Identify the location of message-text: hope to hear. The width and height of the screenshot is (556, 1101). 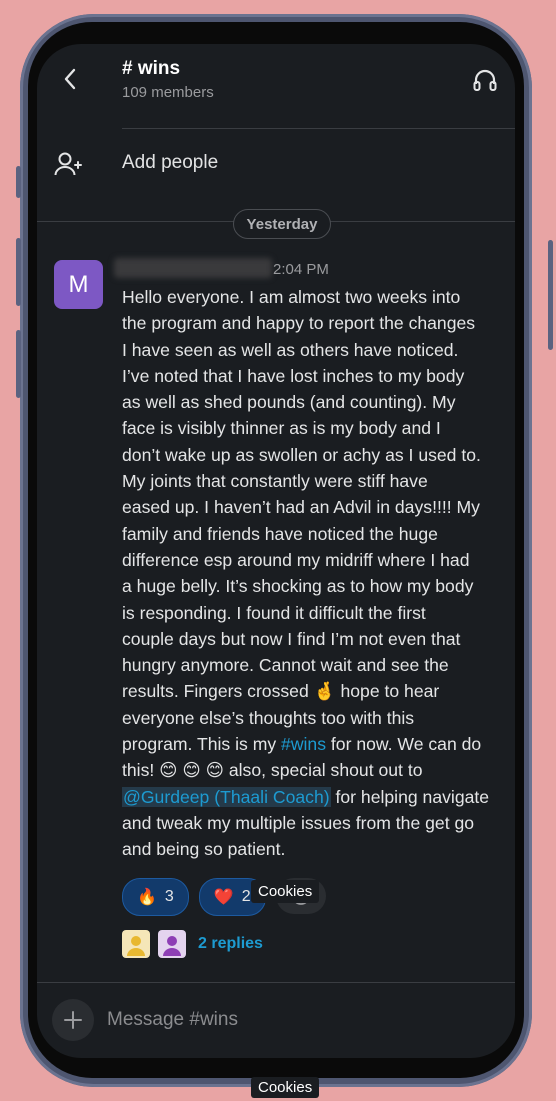
(387, 691).